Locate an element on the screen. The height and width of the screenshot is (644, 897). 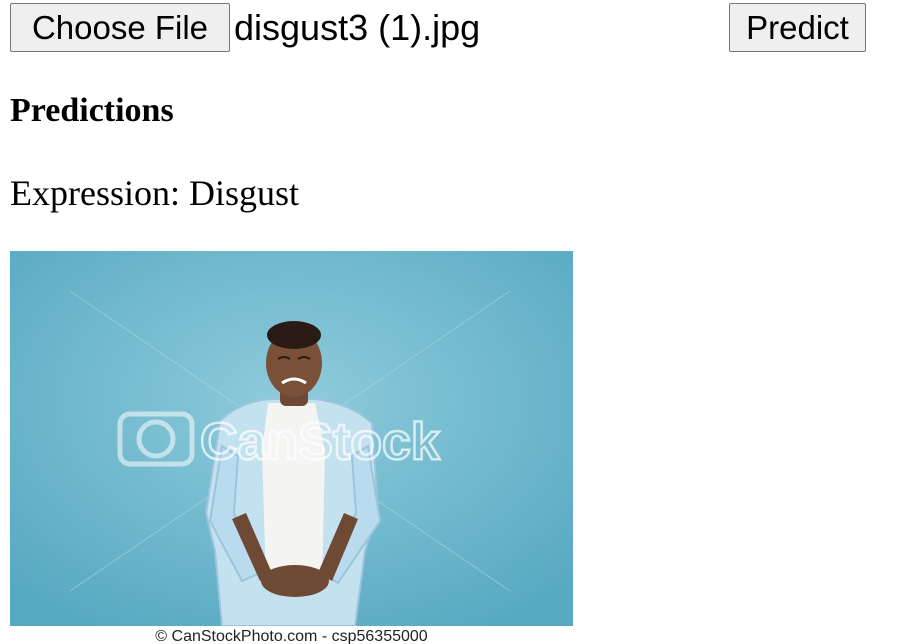
predictions-heading: Predictions is located at coordinates (92, 110).